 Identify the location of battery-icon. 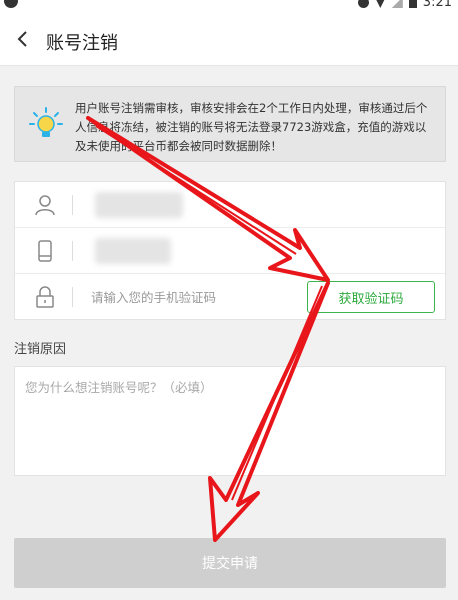
(412, 4).